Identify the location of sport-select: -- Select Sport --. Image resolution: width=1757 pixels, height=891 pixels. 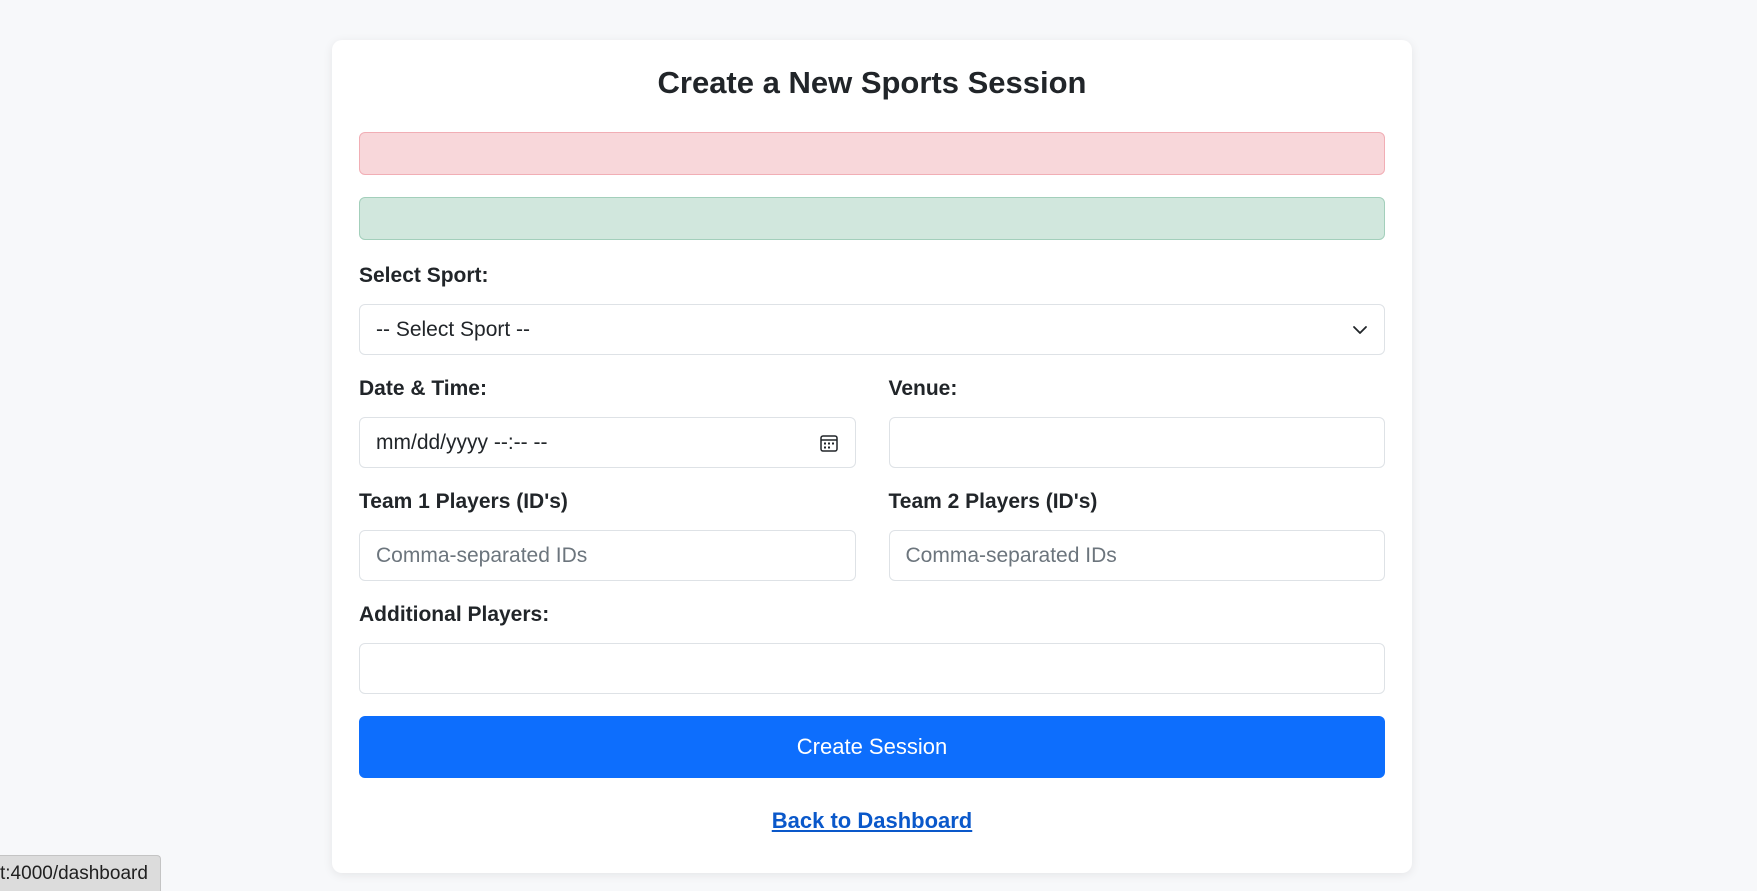
(872, 329).